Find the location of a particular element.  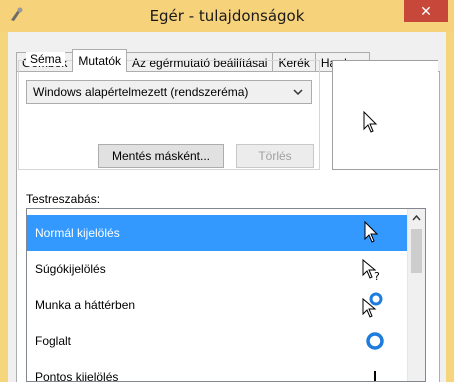

scheme-dropdown: Windows alapértelmezett (rendszeréma) is located at coordinates (169, 92).